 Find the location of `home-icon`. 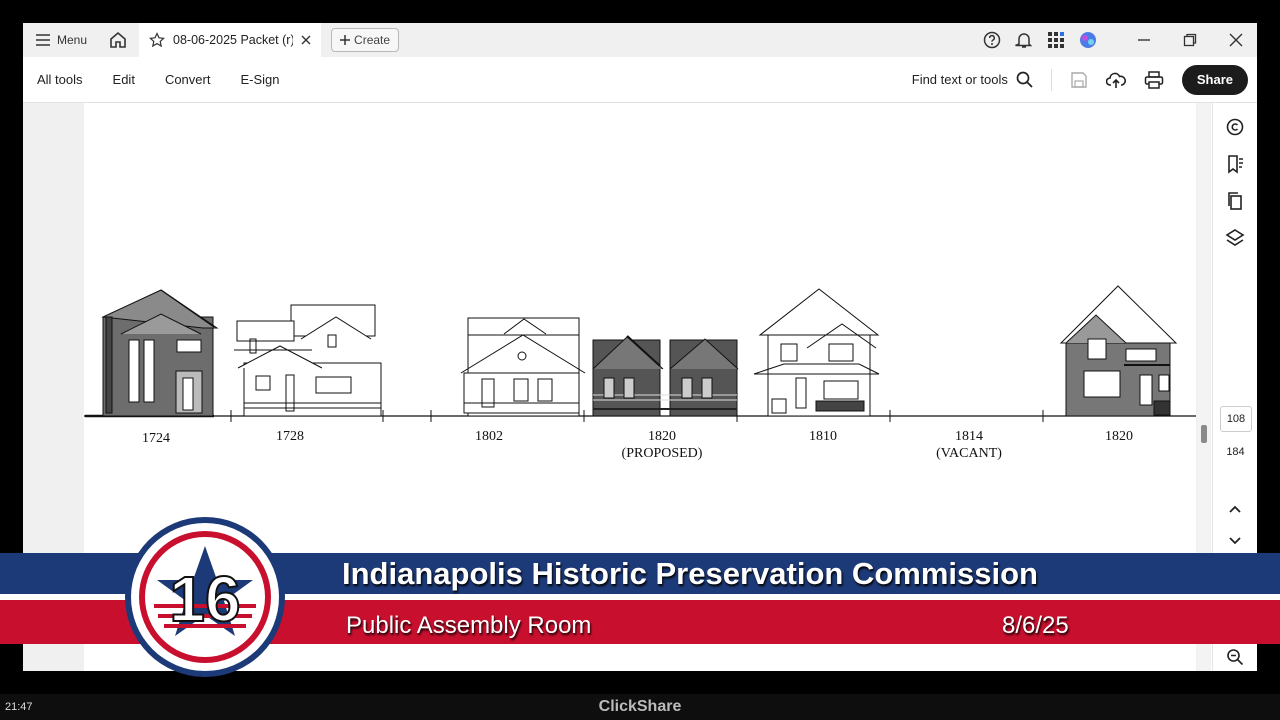

home-icon is located at coordinates (118, 39).